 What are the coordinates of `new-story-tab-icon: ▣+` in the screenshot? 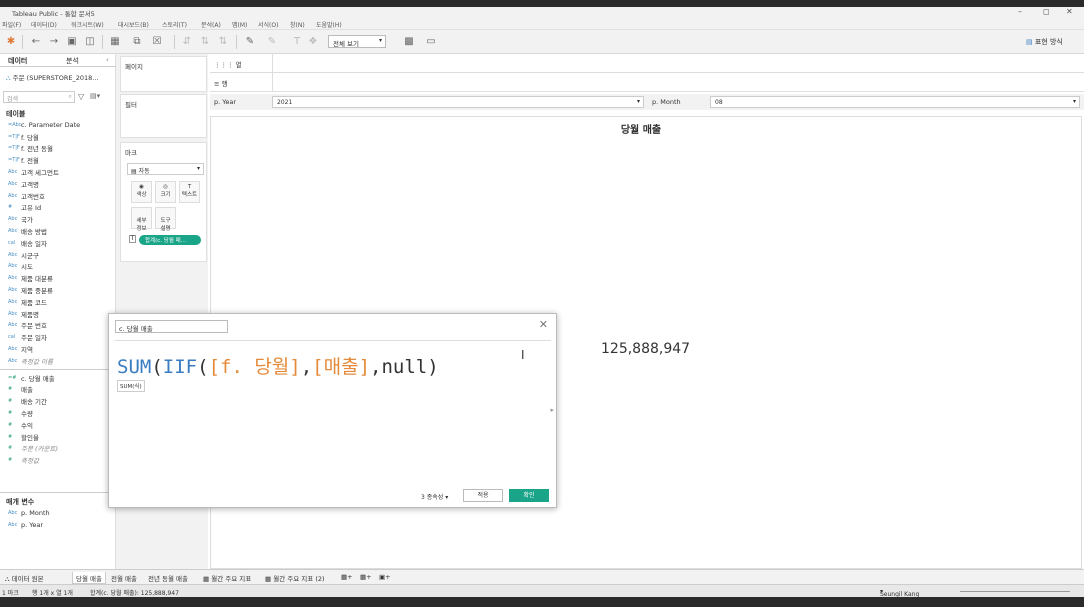 It's located at (385, 578).